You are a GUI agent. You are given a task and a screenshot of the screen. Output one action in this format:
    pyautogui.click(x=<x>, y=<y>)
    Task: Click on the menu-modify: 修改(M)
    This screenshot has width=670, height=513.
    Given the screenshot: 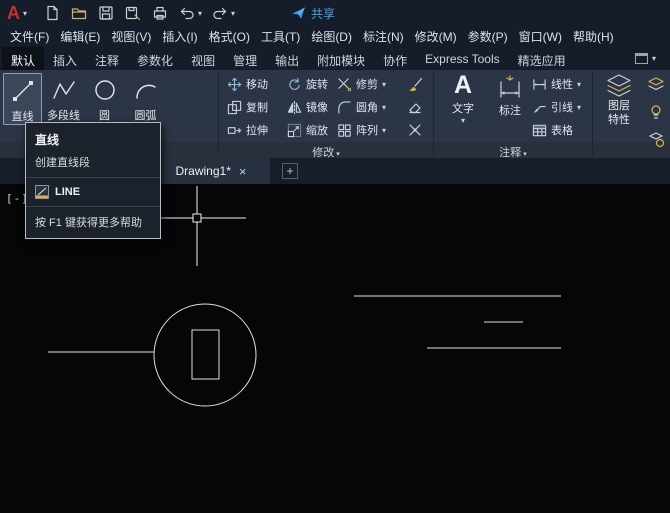 What is the action you would take?
    pyautogui.click(x=436, y=36)
    